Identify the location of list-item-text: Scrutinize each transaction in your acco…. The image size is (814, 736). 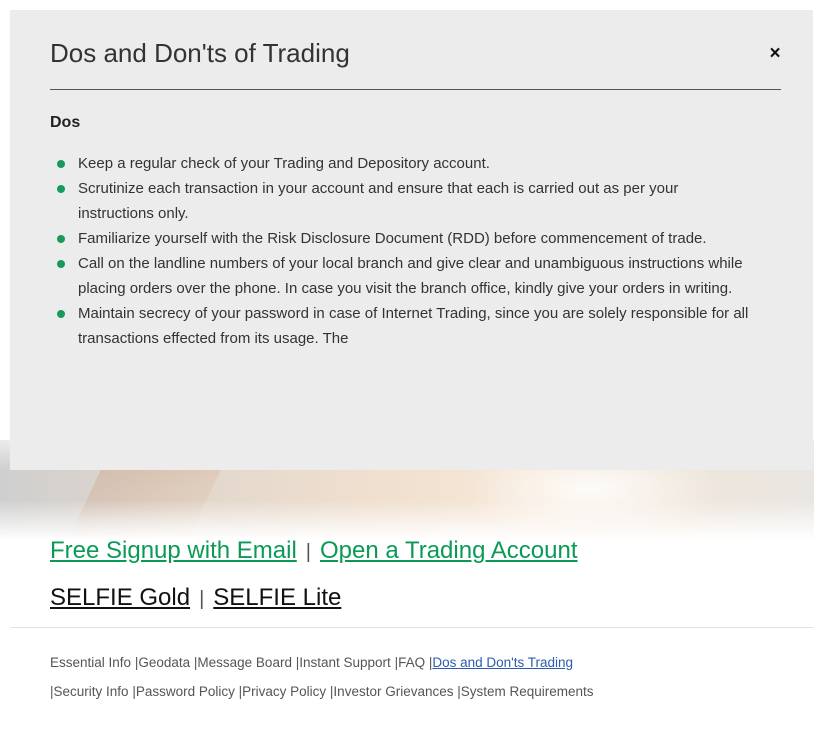
(378, 201).